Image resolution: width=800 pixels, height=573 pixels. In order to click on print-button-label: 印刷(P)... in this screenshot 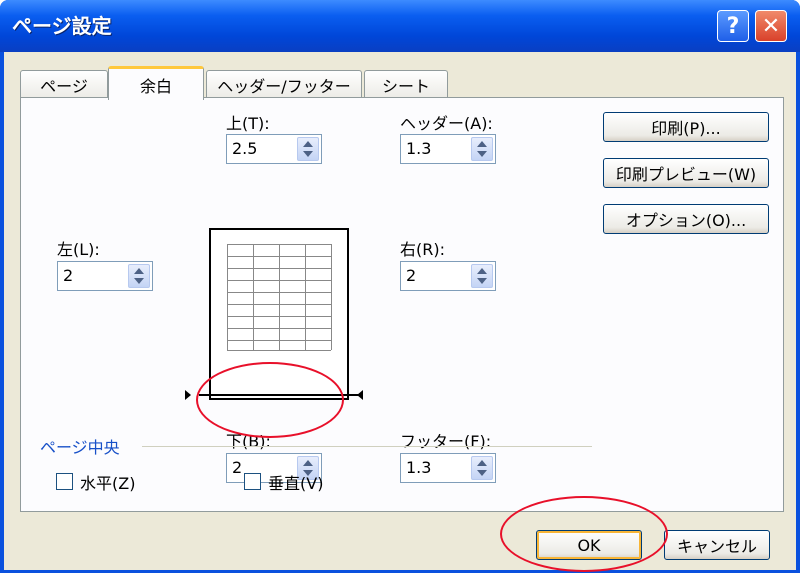, I will do `click(686, 128)`.